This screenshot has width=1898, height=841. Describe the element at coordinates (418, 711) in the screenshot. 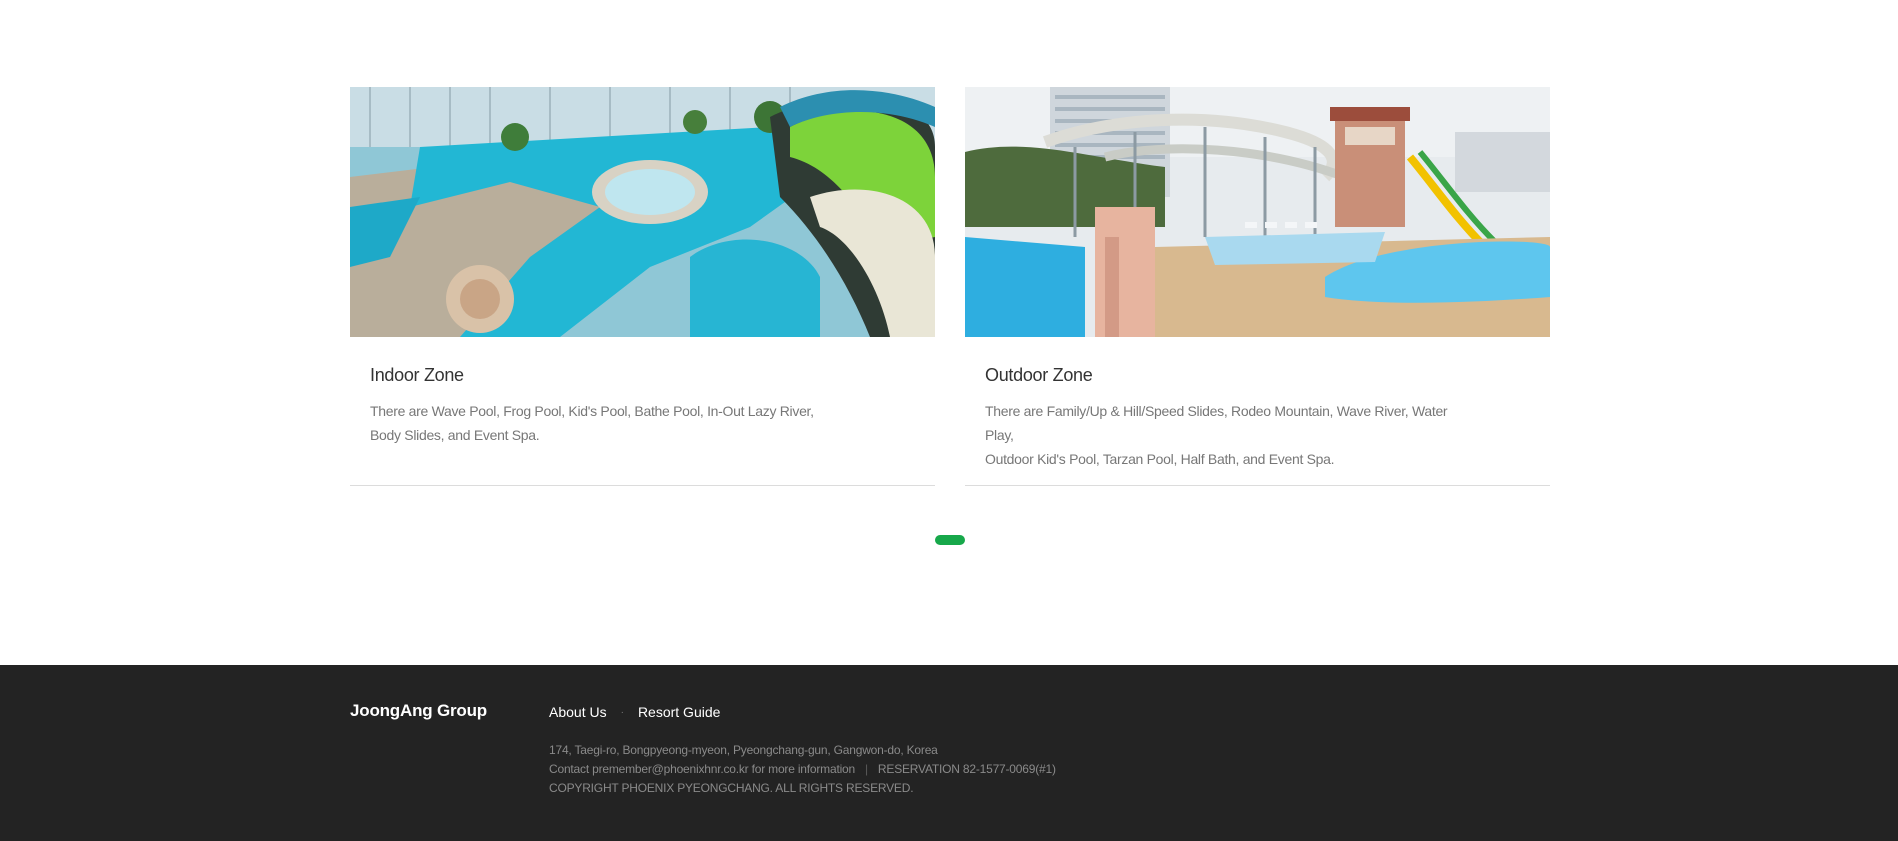

I see `footer-logo: JoongAng Group` at that location.